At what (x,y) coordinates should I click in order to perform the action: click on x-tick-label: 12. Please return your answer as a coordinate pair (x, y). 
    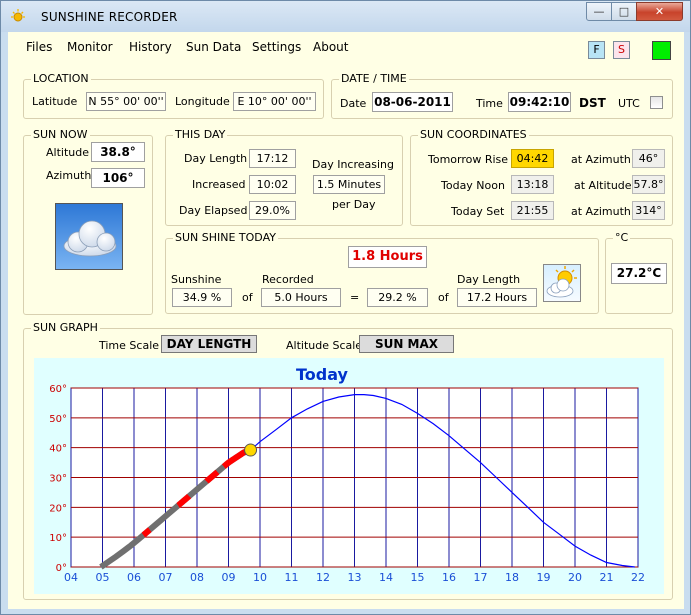
    Looking at the image, I should click on (323, 577).